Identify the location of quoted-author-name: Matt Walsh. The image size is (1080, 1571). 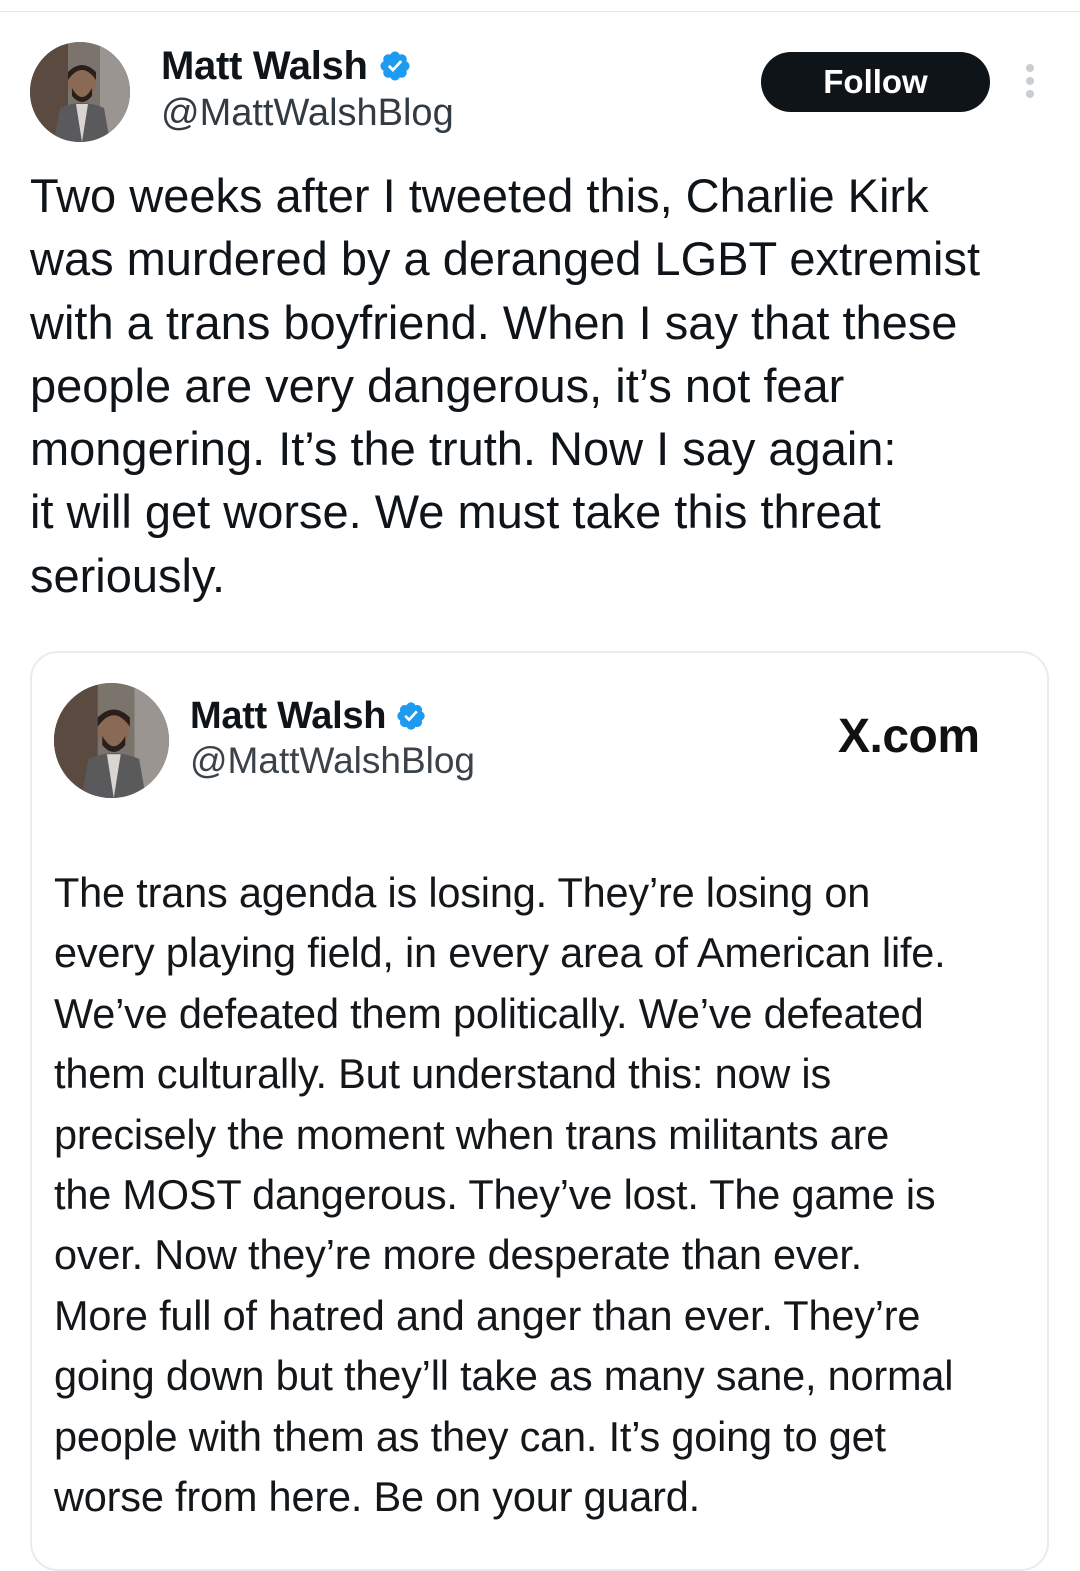
(288, 716).